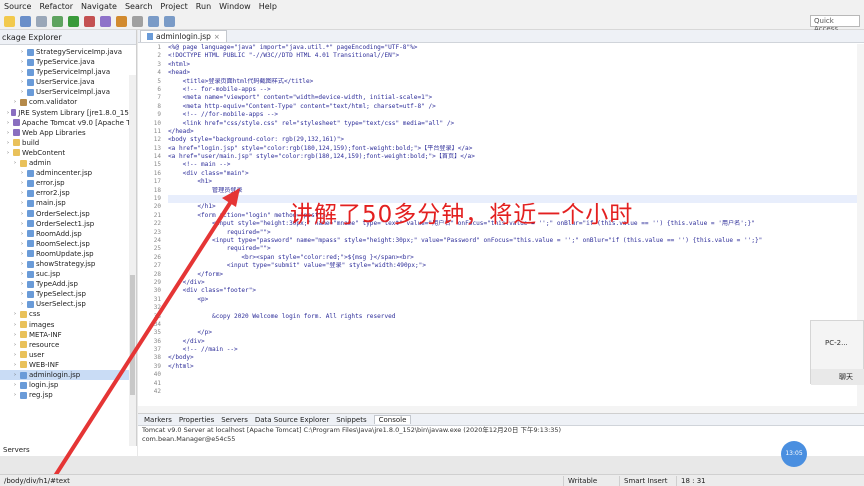 The image size is (864, 486). I want to click on tree-item: › resource, so click(68, 345).